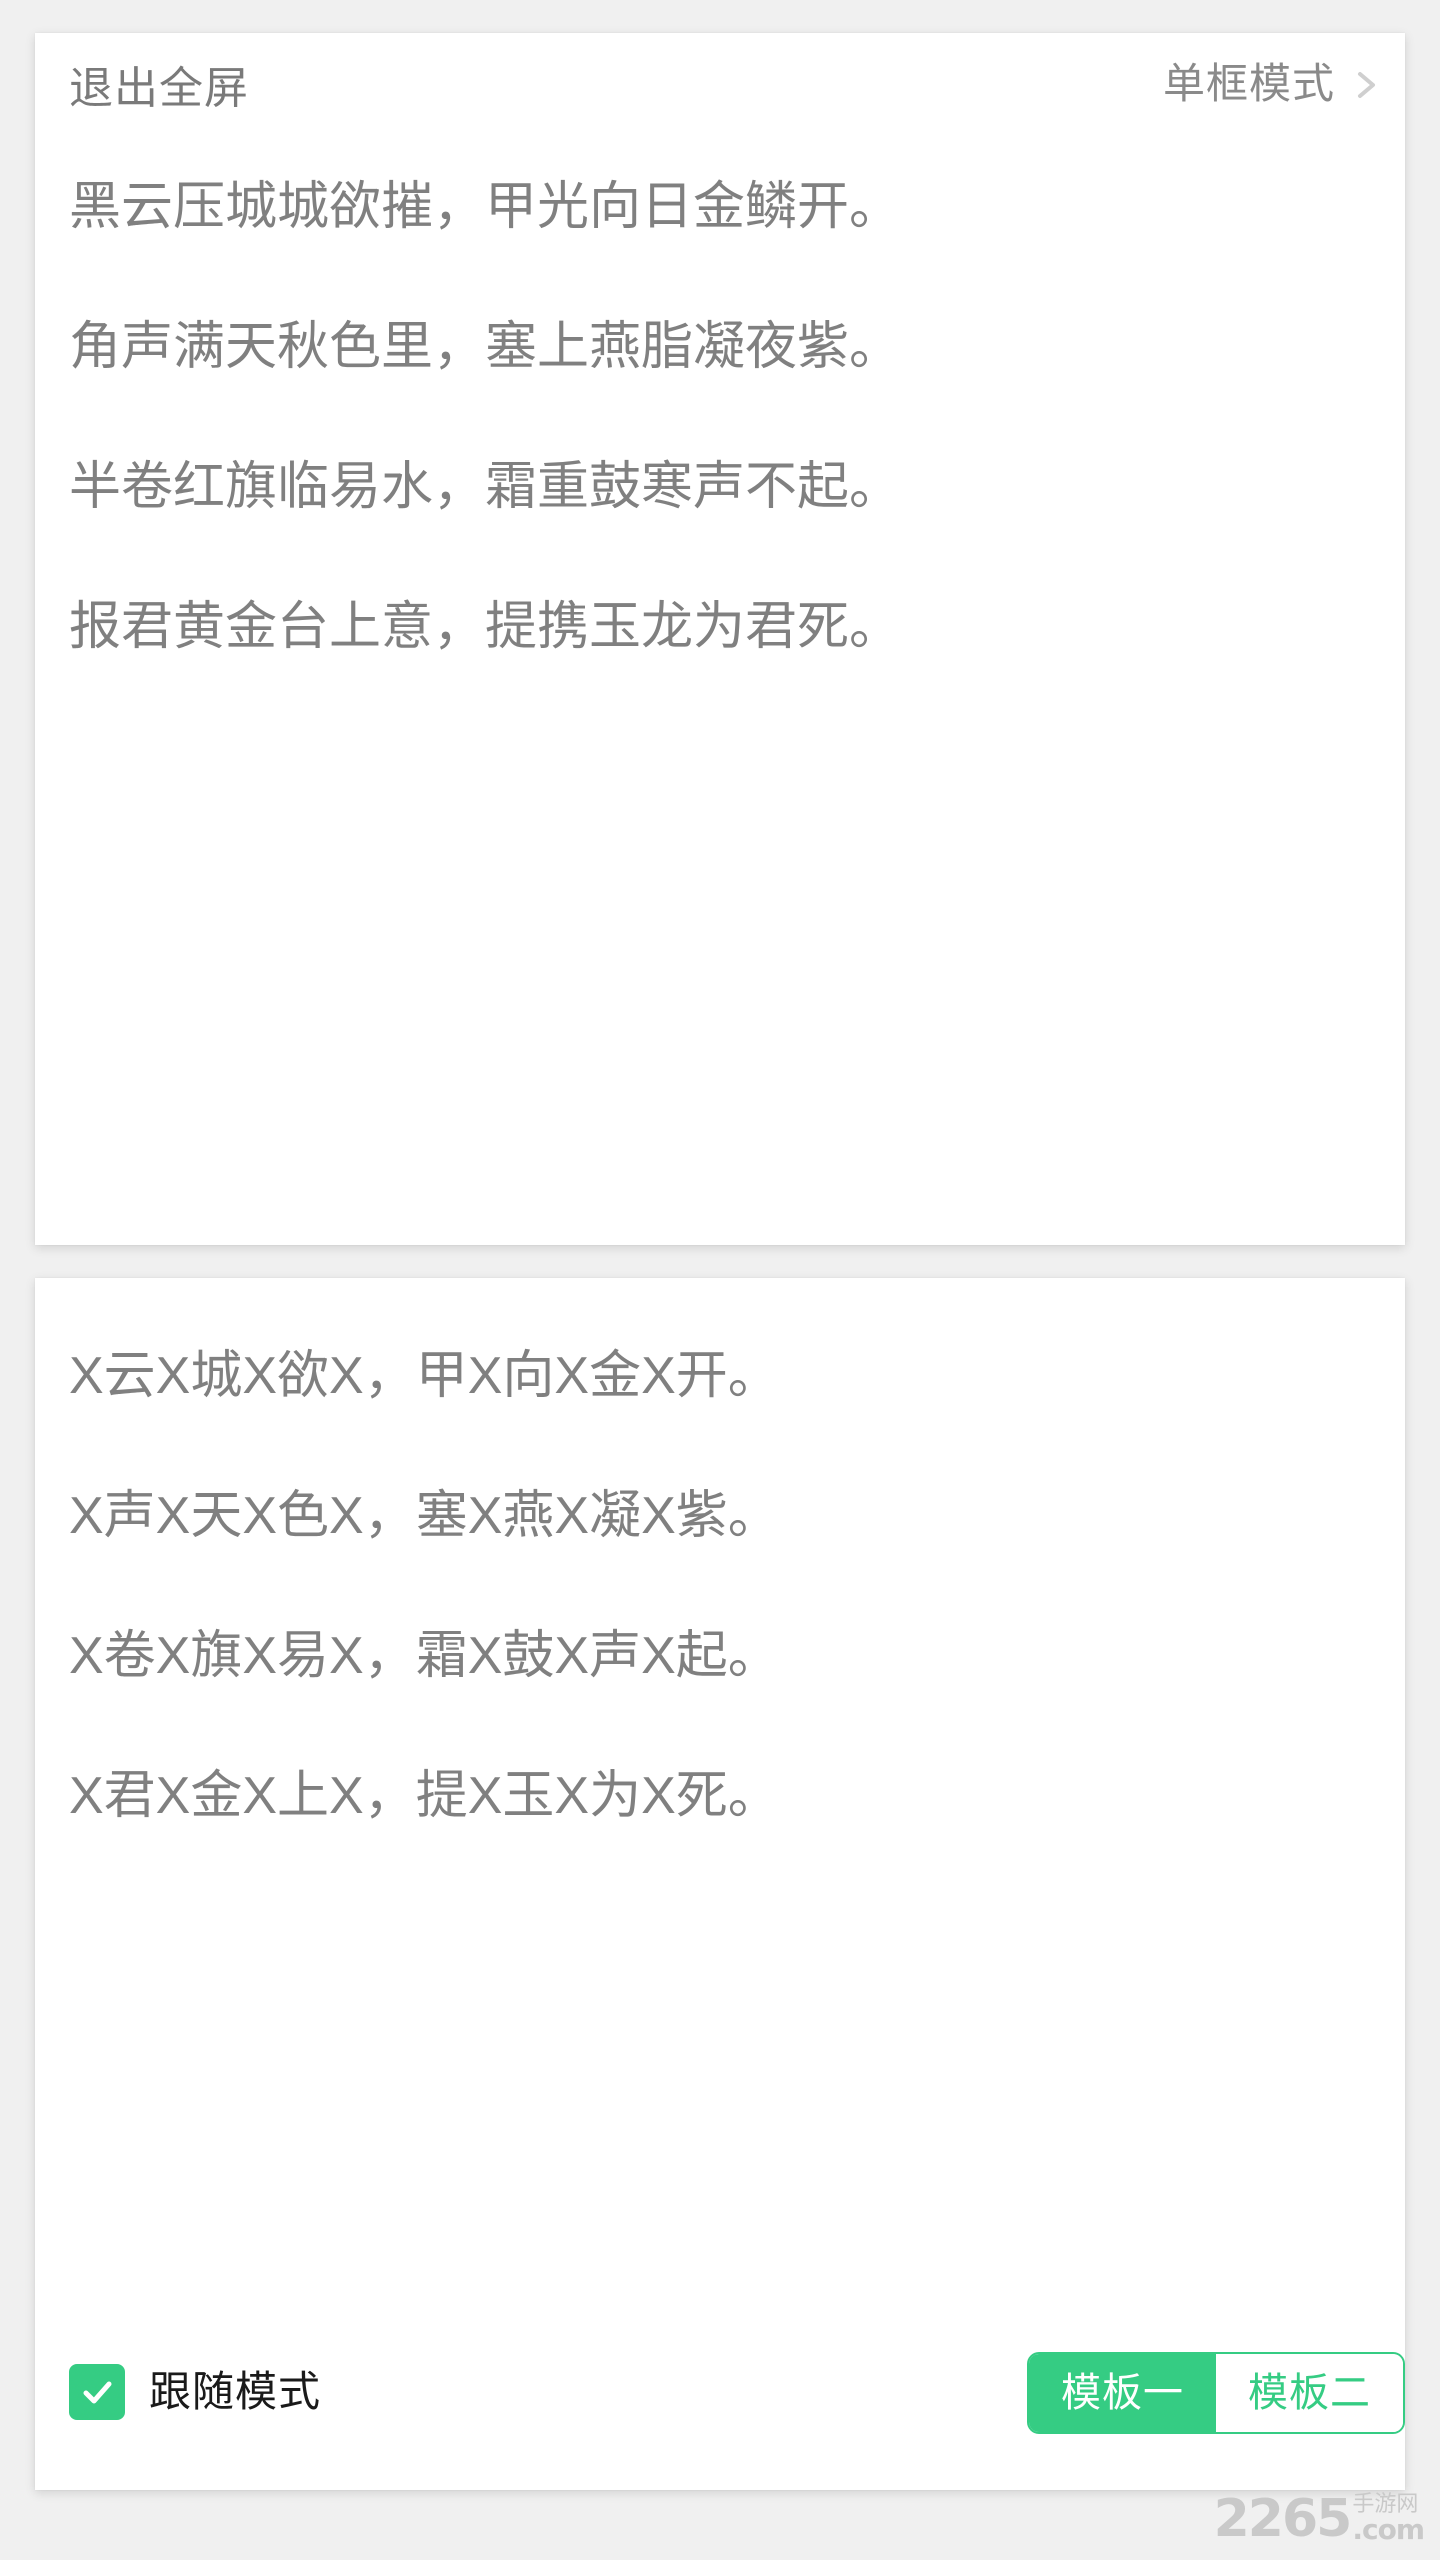 The image size is (1440, 2560). What do you see at coordinates (720, 1516) in the screenshot?
I see `masked-poem-line: X声X天X色X，塞X燕X凝X紫。` at bounding box center [720, 1516].